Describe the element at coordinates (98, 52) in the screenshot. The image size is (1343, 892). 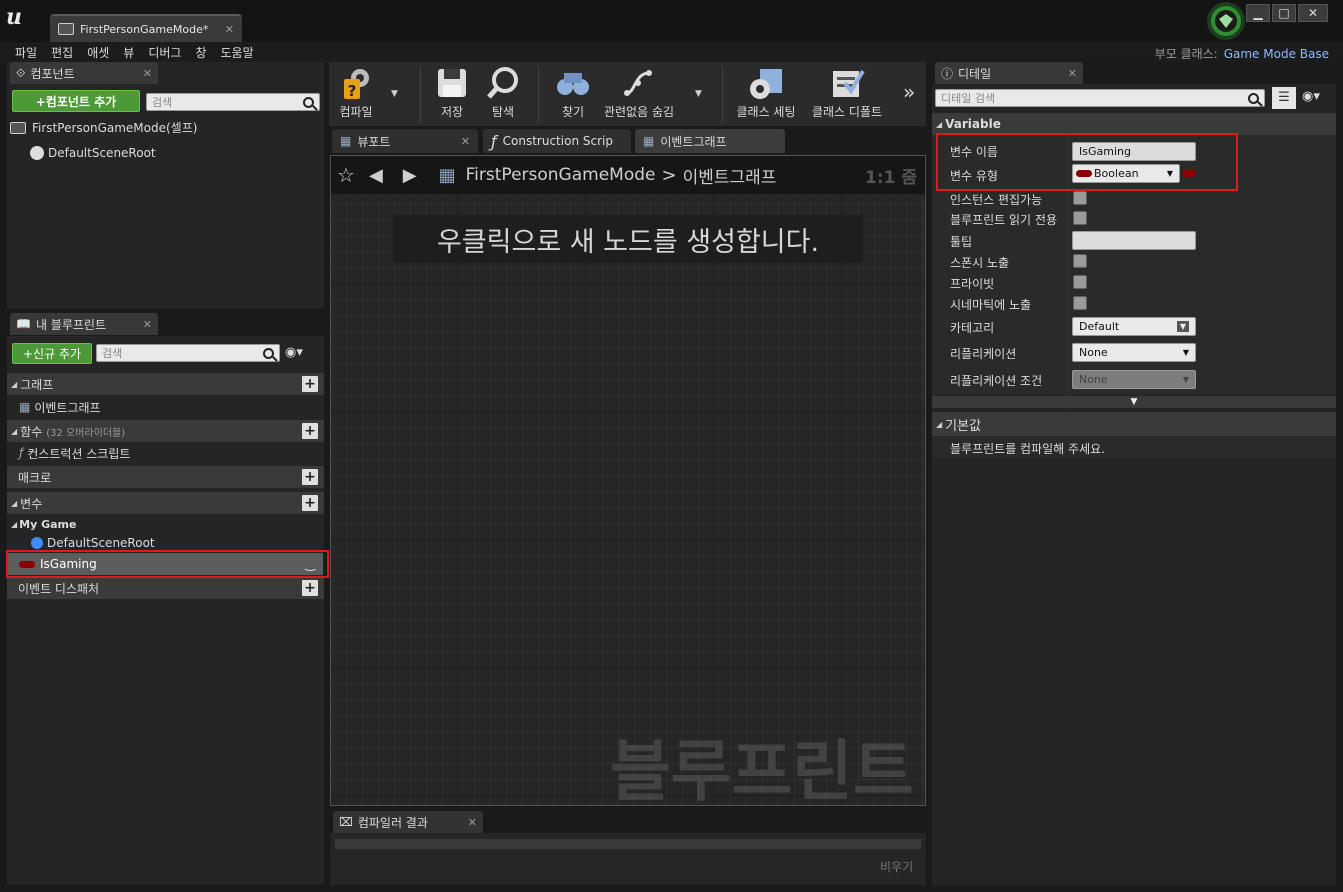
I see `menu-asset: 애셋` at that location.